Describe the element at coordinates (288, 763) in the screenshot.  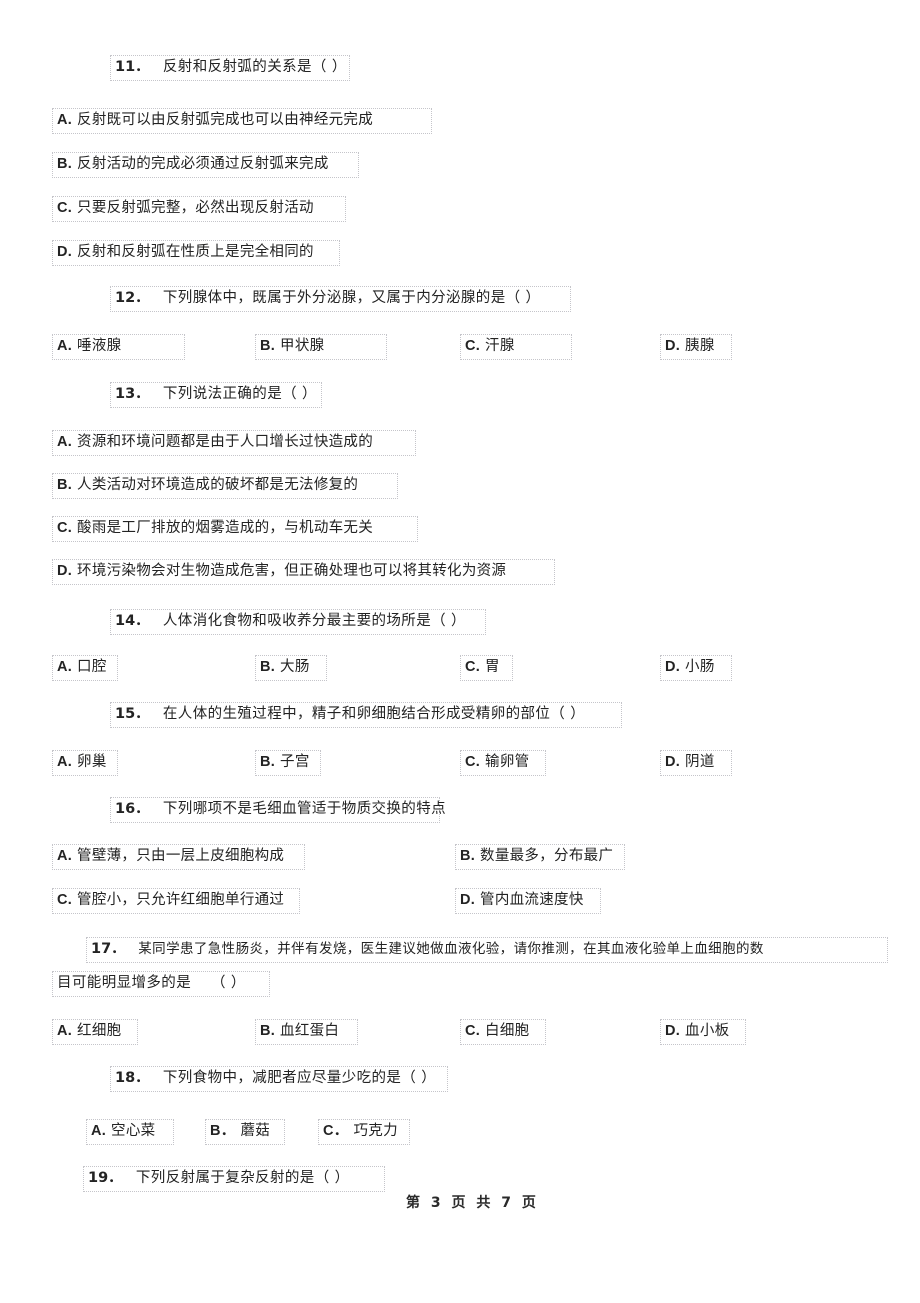
I see `option-15-b: B. 子宫` at that location.